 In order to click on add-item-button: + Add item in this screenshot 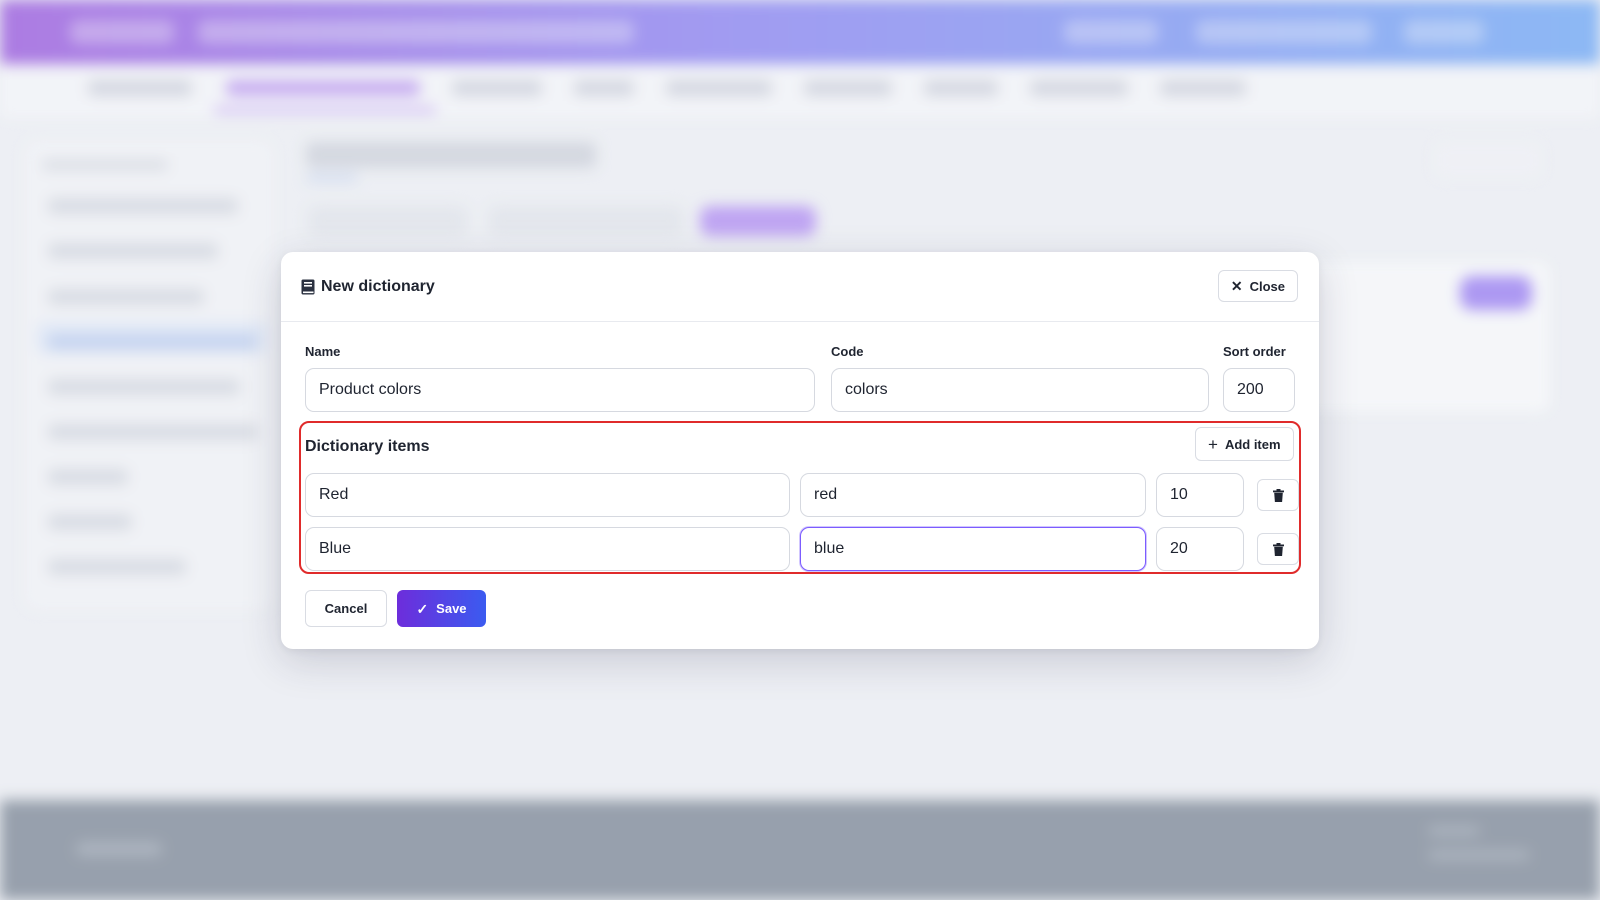, I will do `click(1244, 444)`.